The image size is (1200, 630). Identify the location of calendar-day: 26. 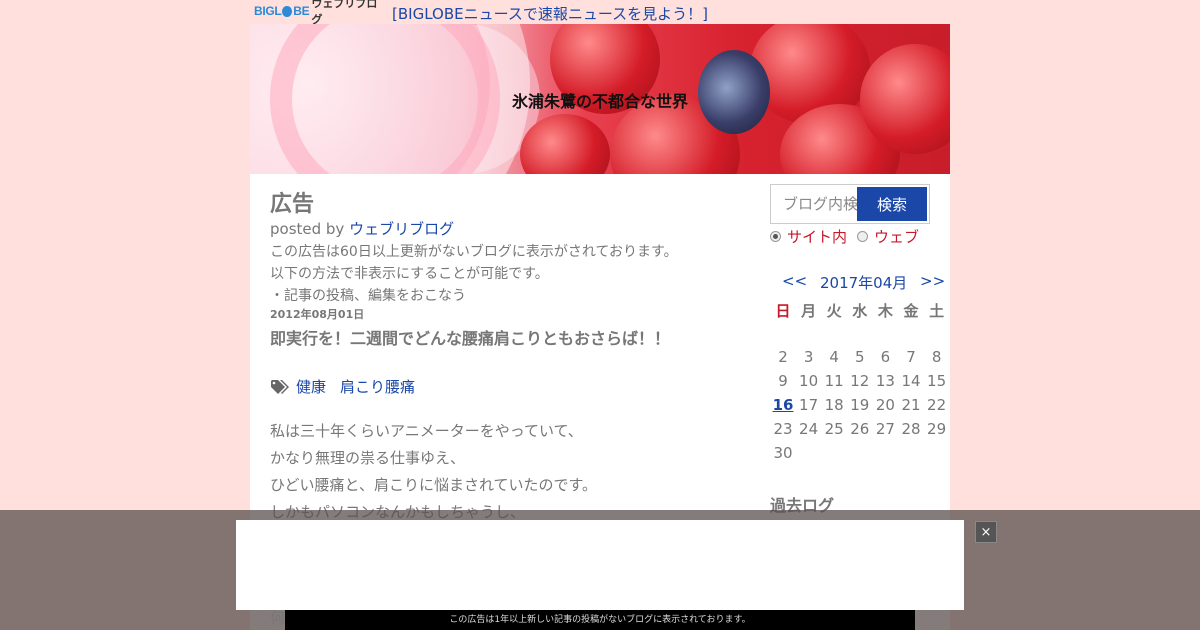
(860, 429).